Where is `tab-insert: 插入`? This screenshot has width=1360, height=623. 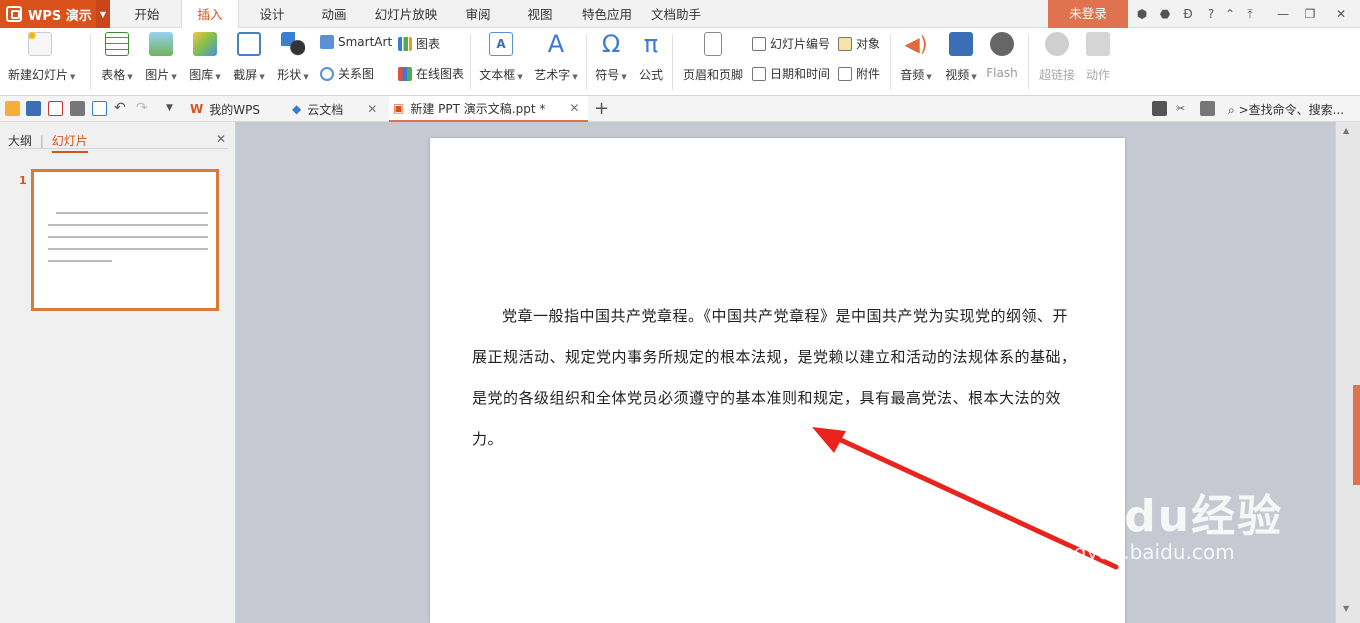 tab-insert: 插入 is located at coordinates (210, 14).